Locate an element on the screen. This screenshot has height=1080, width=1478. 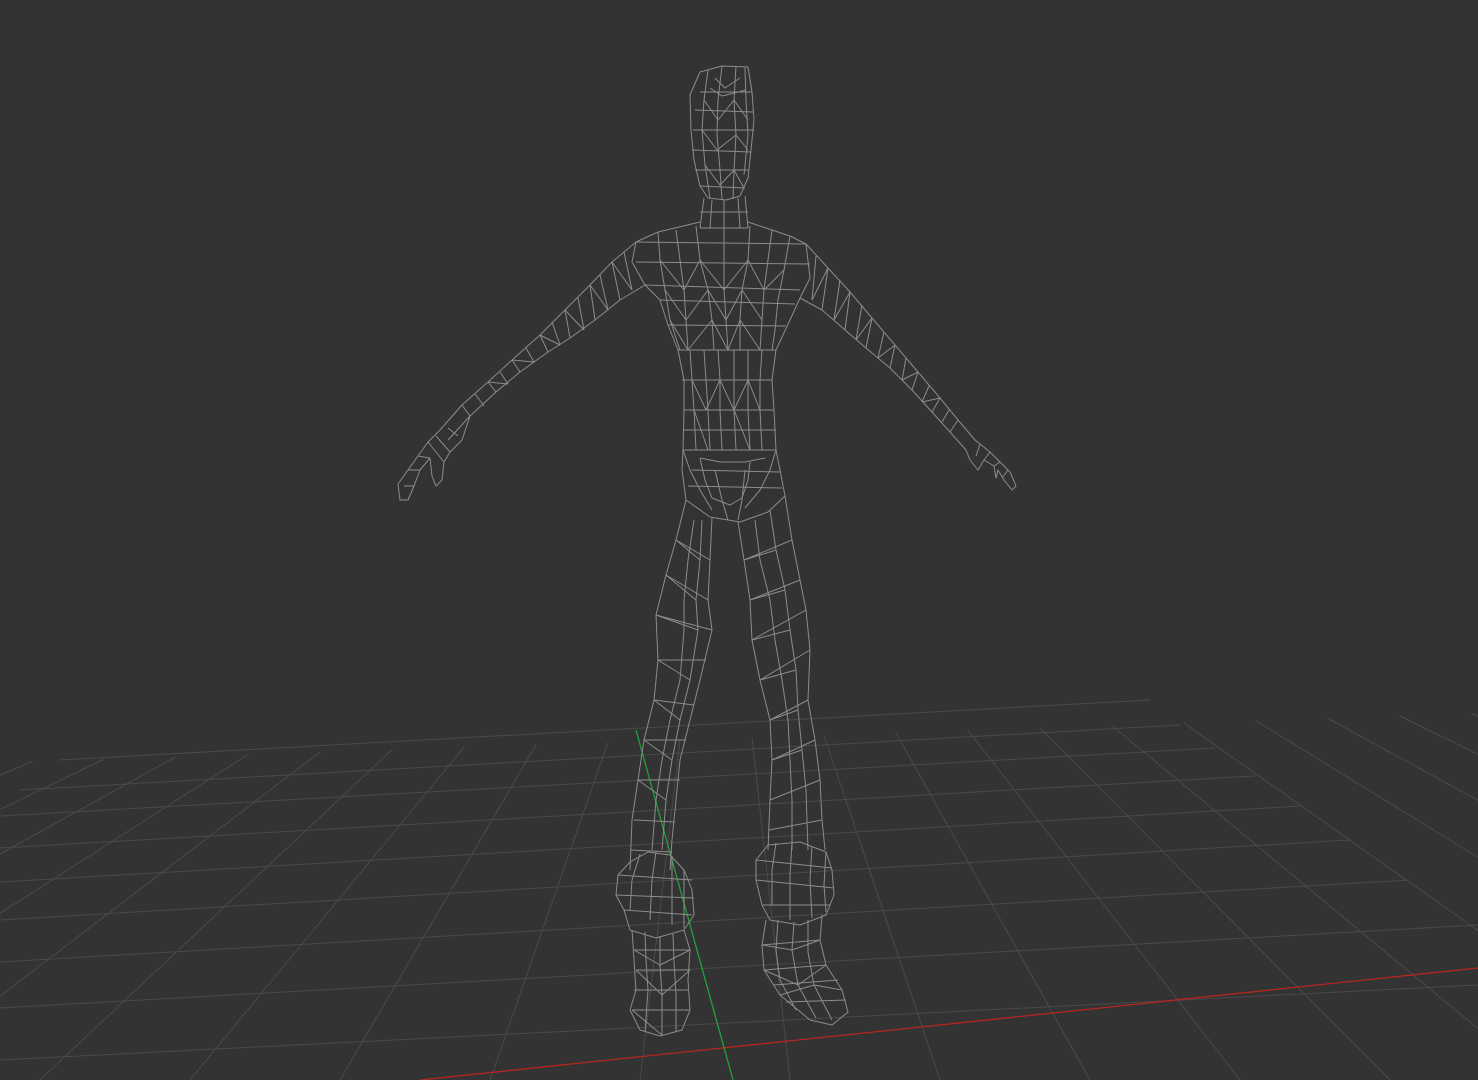
left-hand-mesh is located at coordinates (434, 458).